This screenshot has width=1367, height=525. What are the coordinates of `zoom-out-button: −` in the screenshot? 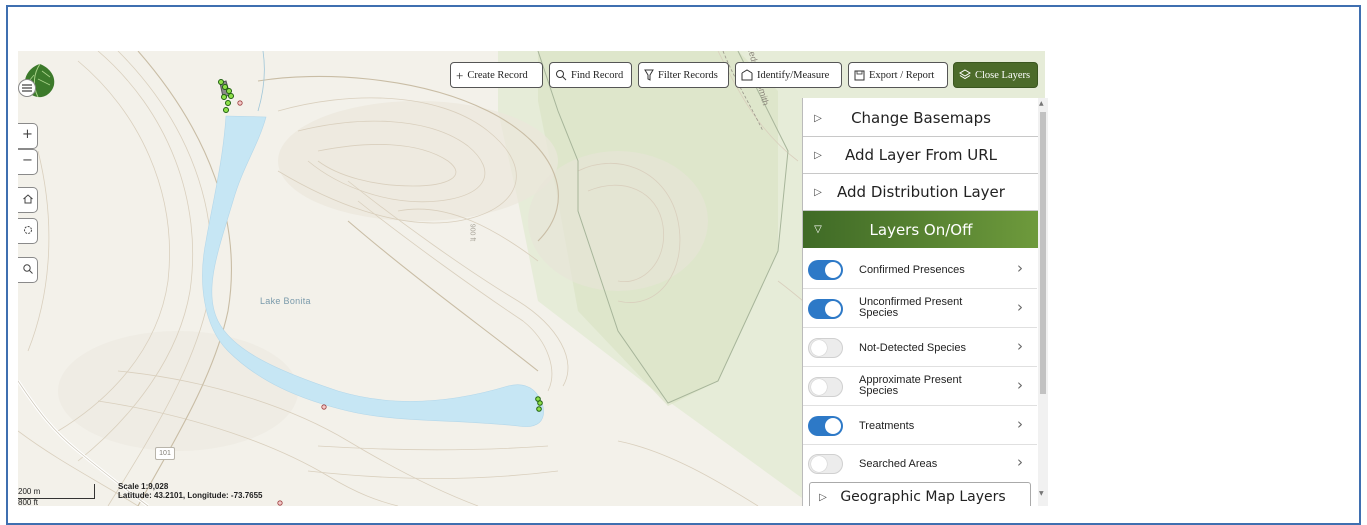 It's located at (28, 162).